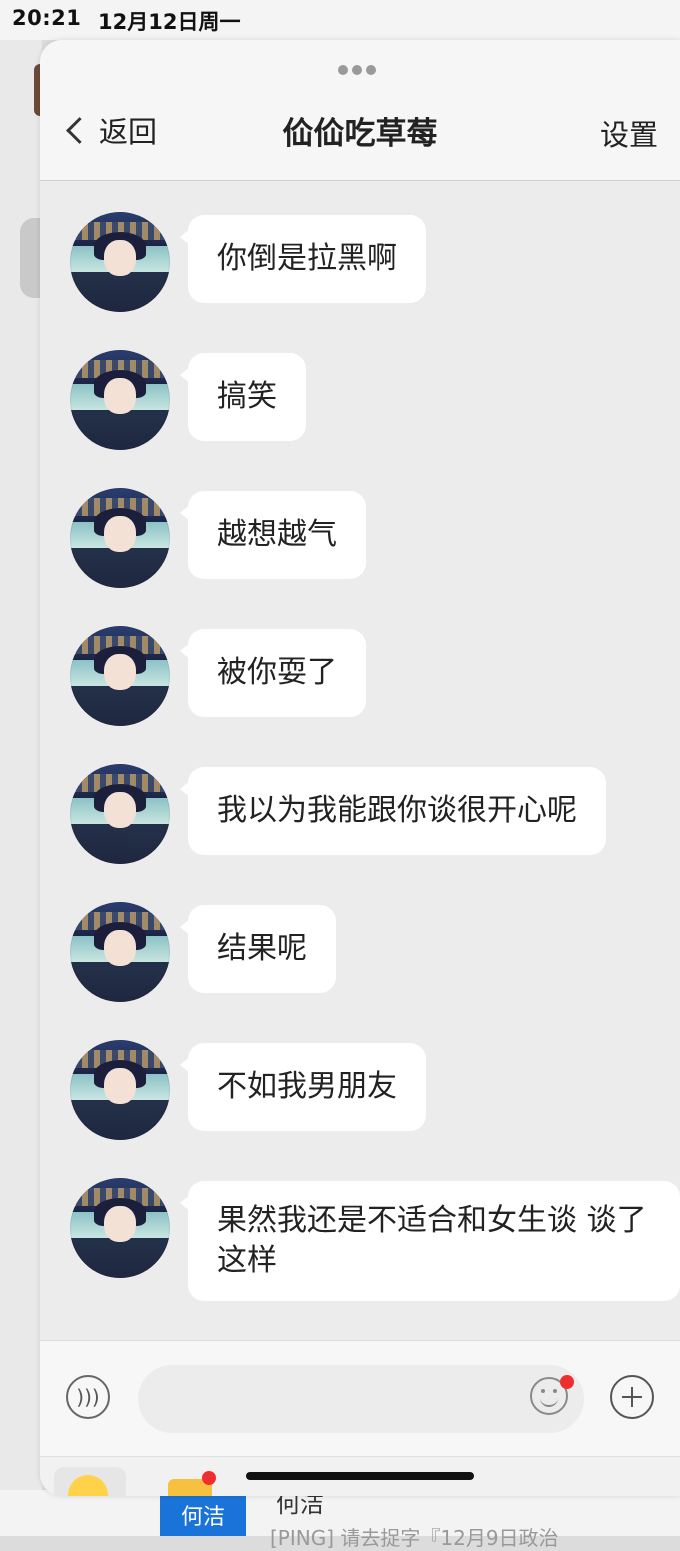 This screenshot has height=1551, width=680. I want to click on background-message-preview: [PING] 请去捉字『12月9日政治, so click(414, 1538).